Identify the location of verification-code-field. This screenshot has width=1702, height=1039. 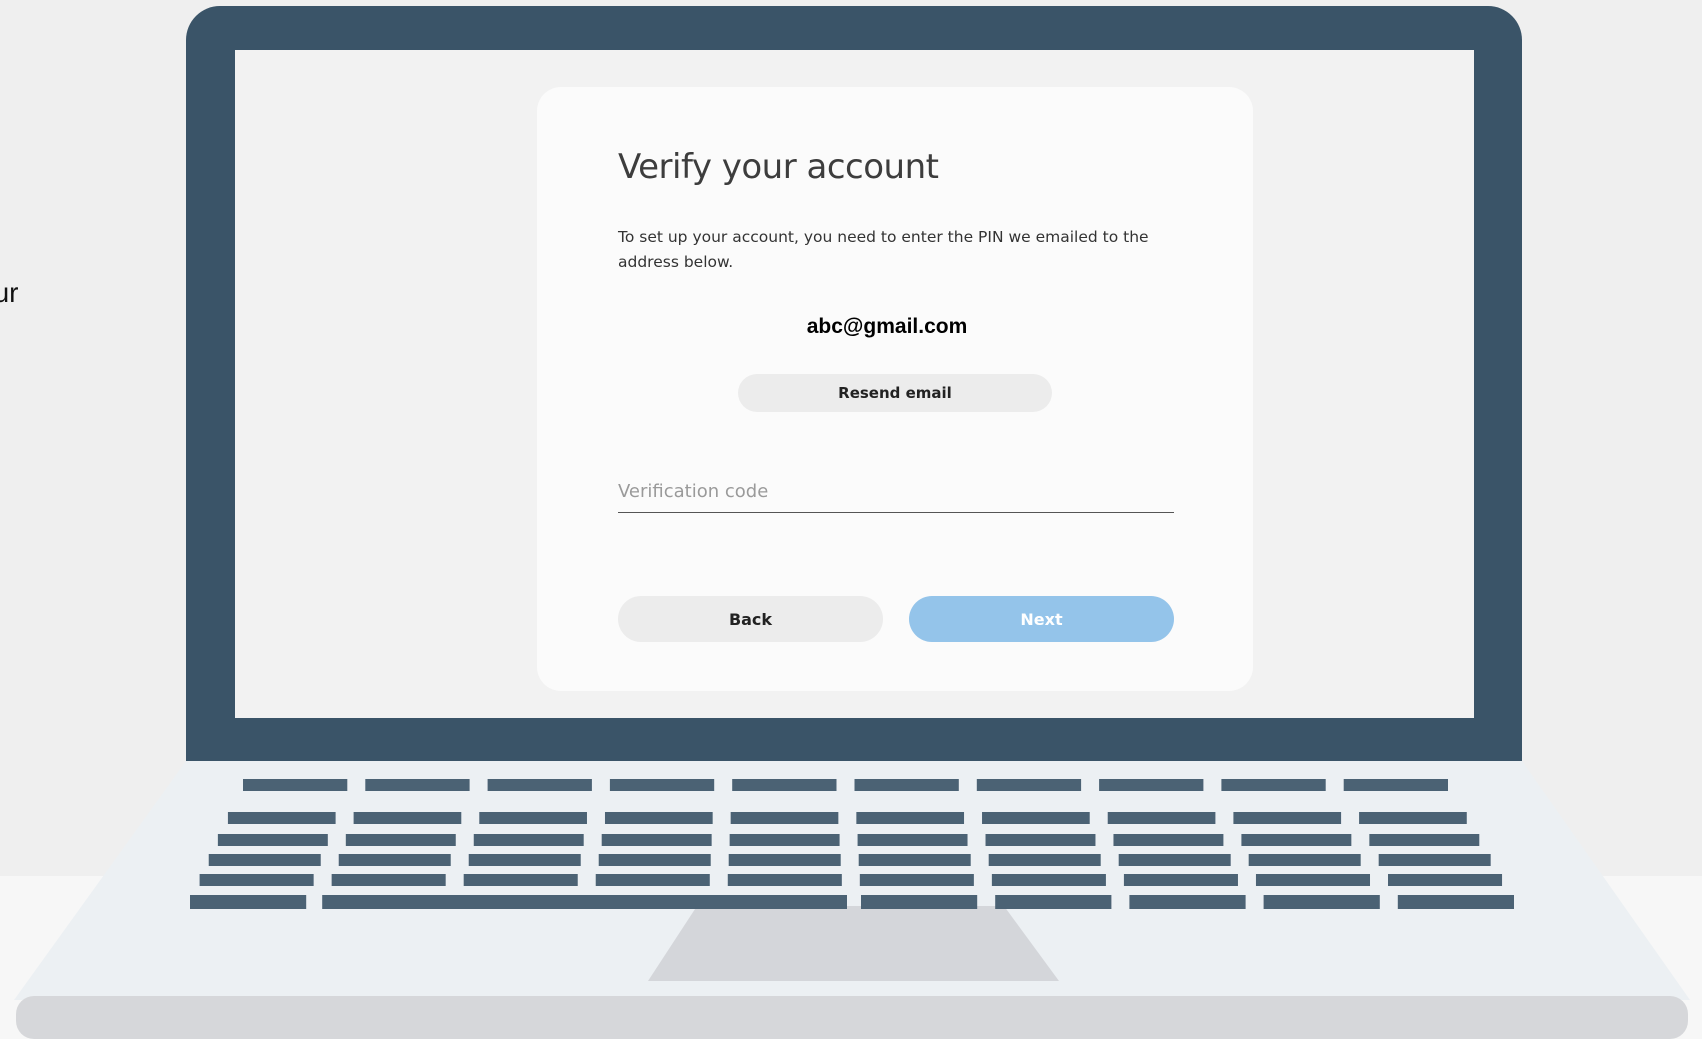
(896, 492).